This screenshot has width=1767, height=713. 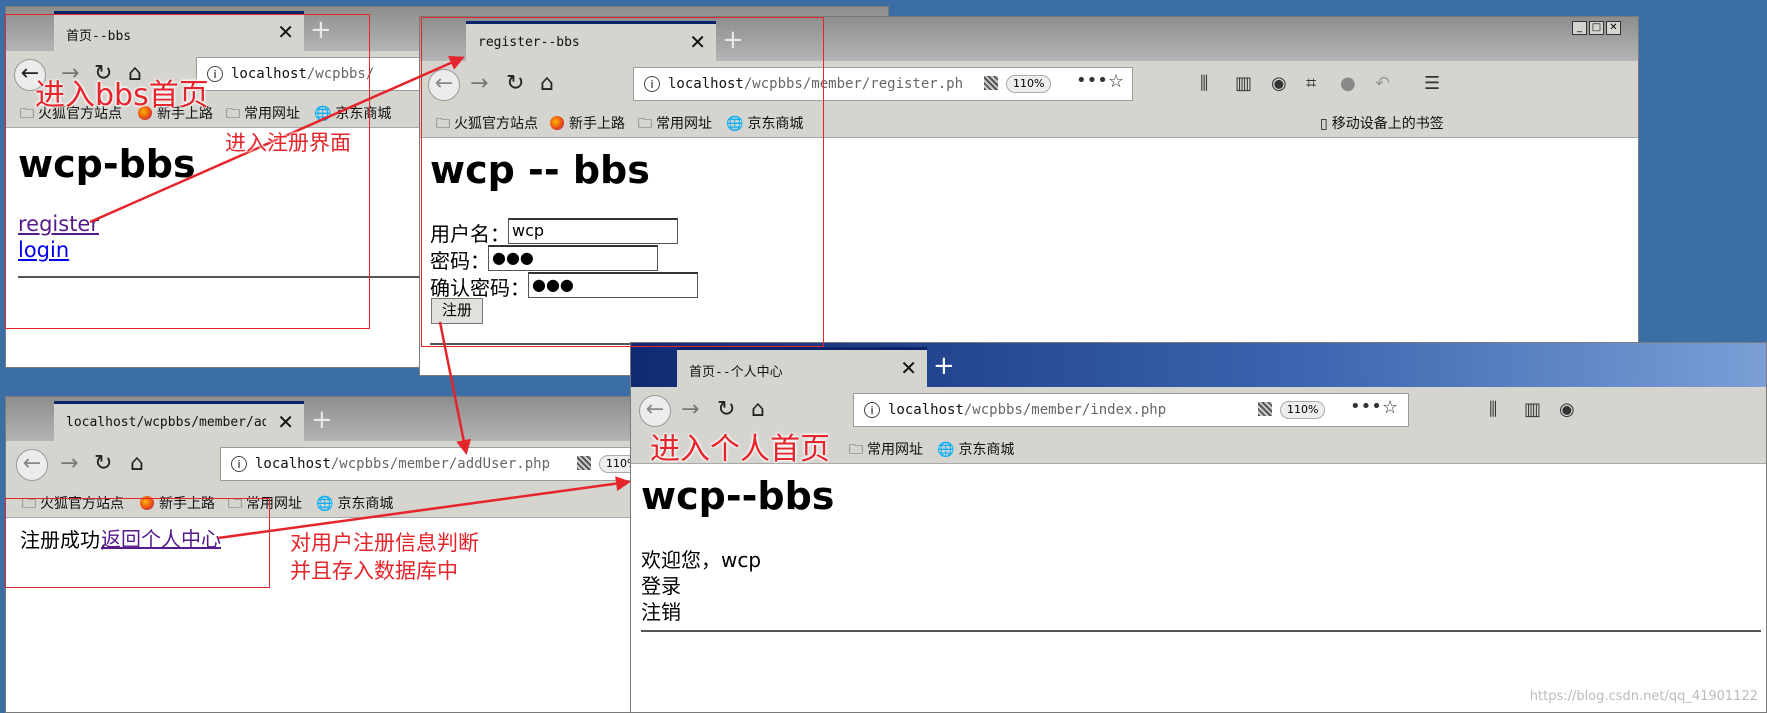 What do you see at coordinates (740, 449) in the screenshot?
I see `annotation-enter-member-index: 进入个人首页` at bounding box center [740, 449].